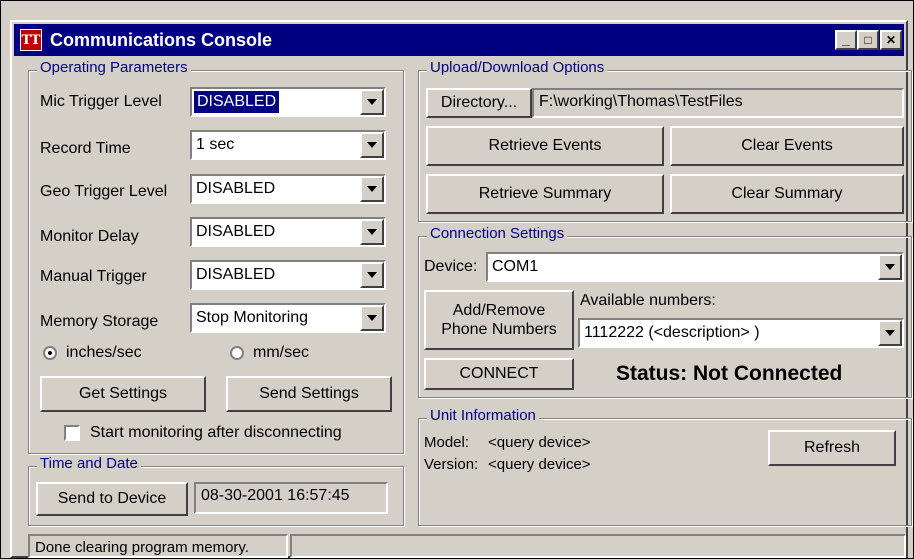 This screenshot has height=559, width=914. What do you see at coordinates (237, 353) in the screenshot?
I see `mm-radio` at bounding box center [237, 353].